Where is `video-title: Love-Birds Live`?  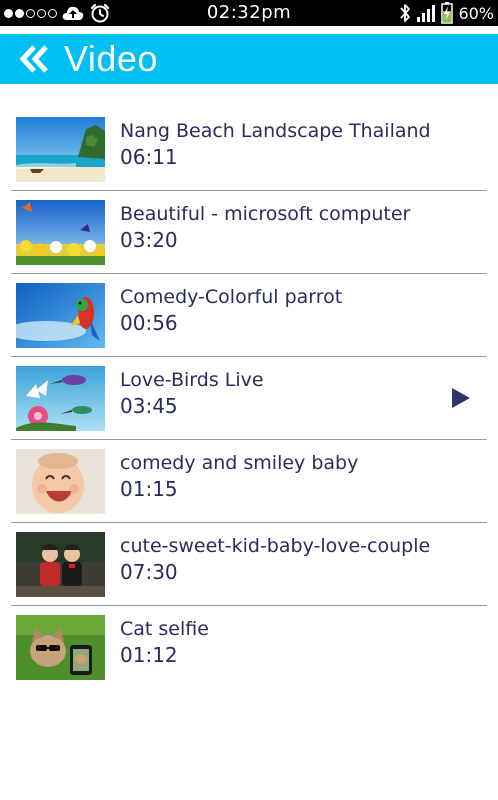 video-title: Love-Birds Live is located at coordinates (192, 380).